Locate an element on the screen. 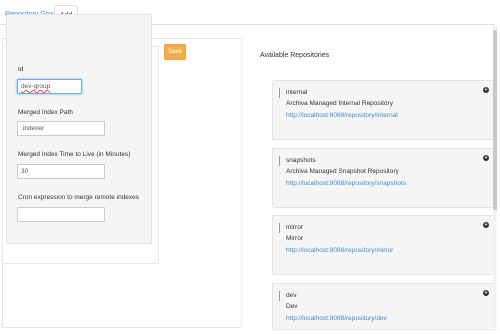 Image resolution: width=500 pixels, height=334 pixels. merged-index-path-input: .indexer is located at coordinates (61, 128).